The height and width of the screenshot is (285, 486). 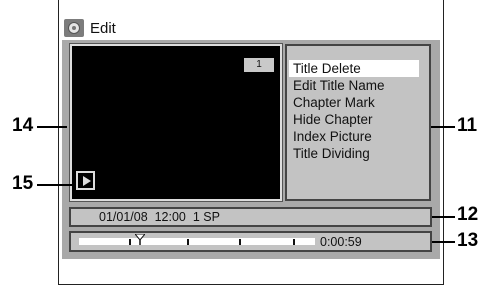 I want to click on recording-info-bar: 01/01/08 12:00 1 SP, so click(x=250, y=217).